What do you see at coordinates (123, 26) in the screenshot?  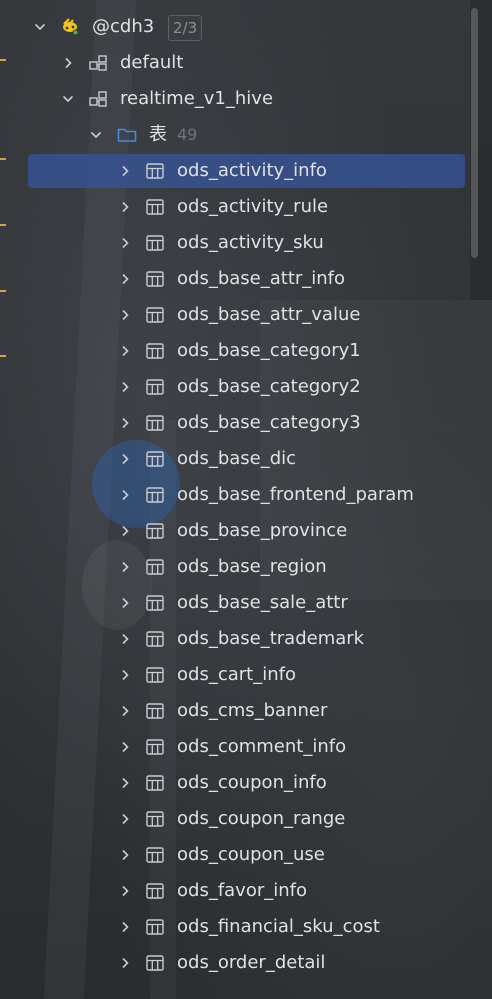 I see `connection-label: @cdh3` at bounding box center [123, 26].